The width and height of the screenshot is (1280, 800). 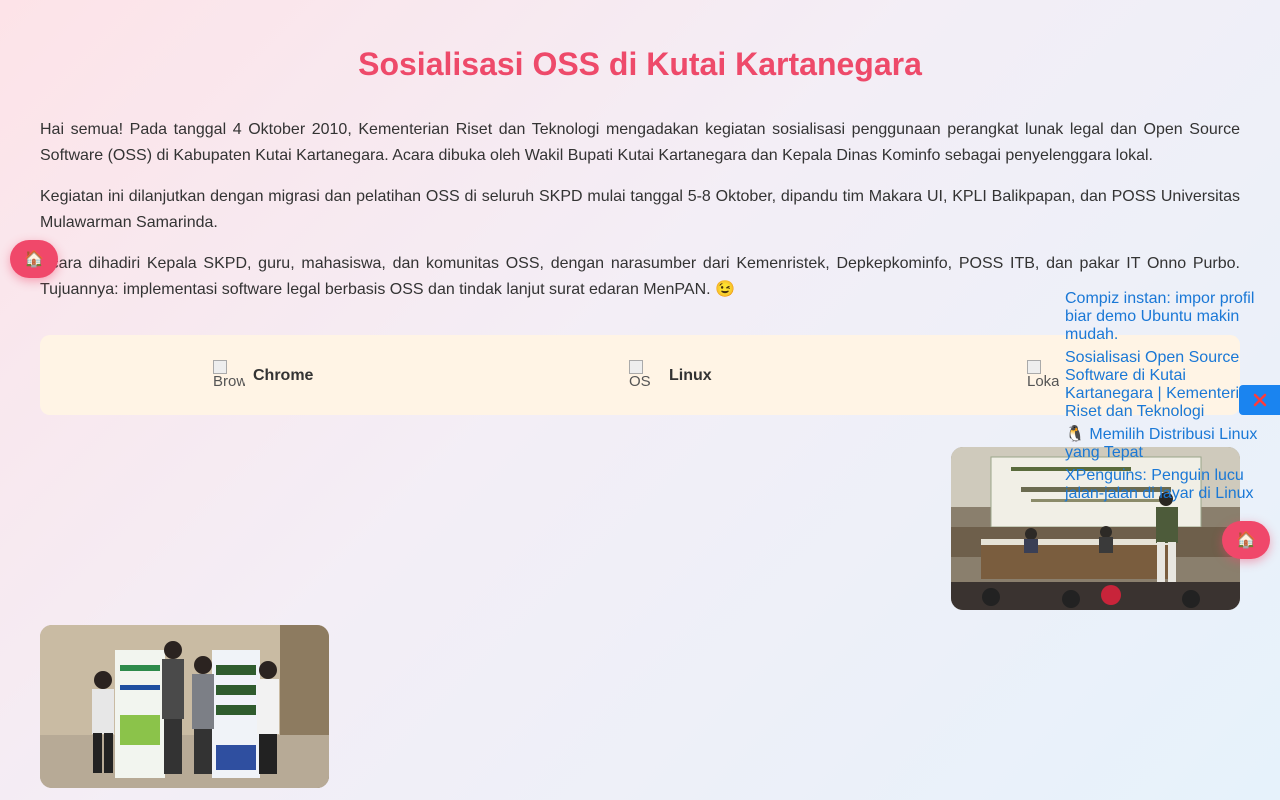 I want to click on related-link: 🐧 Memilih Distribusi Linux yang Tepat, so click(x=1167, y=444).